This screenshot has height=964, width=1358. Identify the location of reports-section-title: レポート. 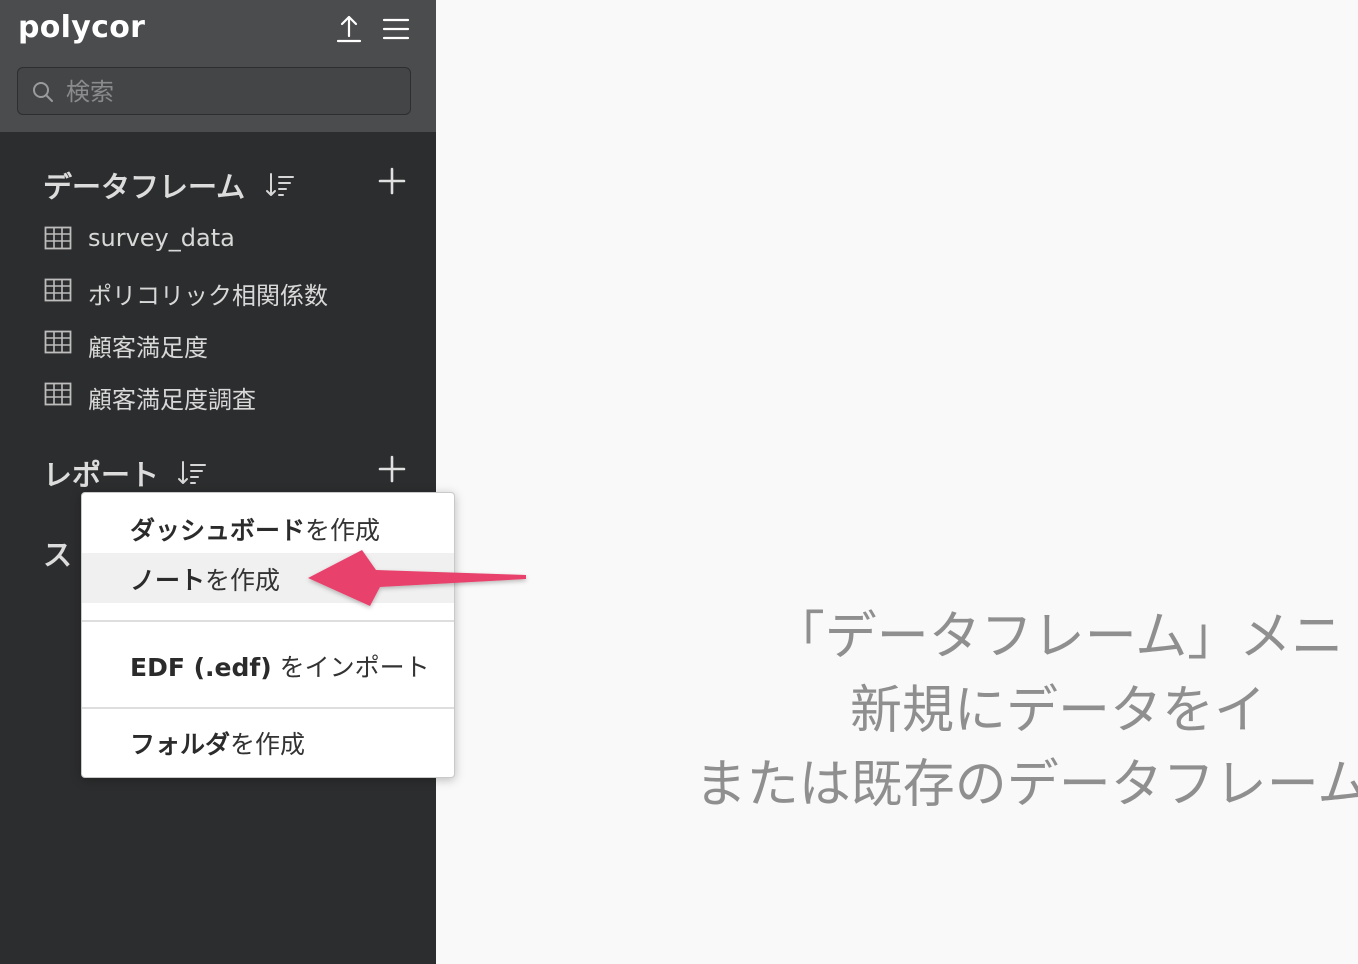
(101, 475).